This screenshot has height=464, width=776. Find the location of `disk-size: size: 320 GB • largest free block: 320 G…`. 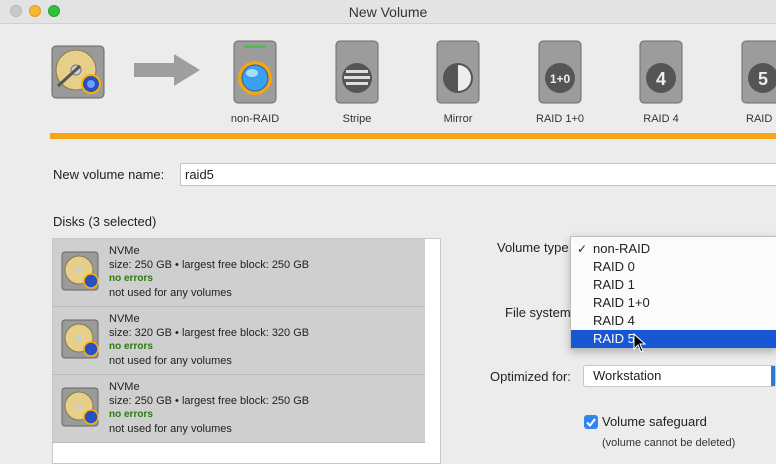

disk-size: size: 320 GB • largest free block: 320 G… is located at coordinates (209, 333).